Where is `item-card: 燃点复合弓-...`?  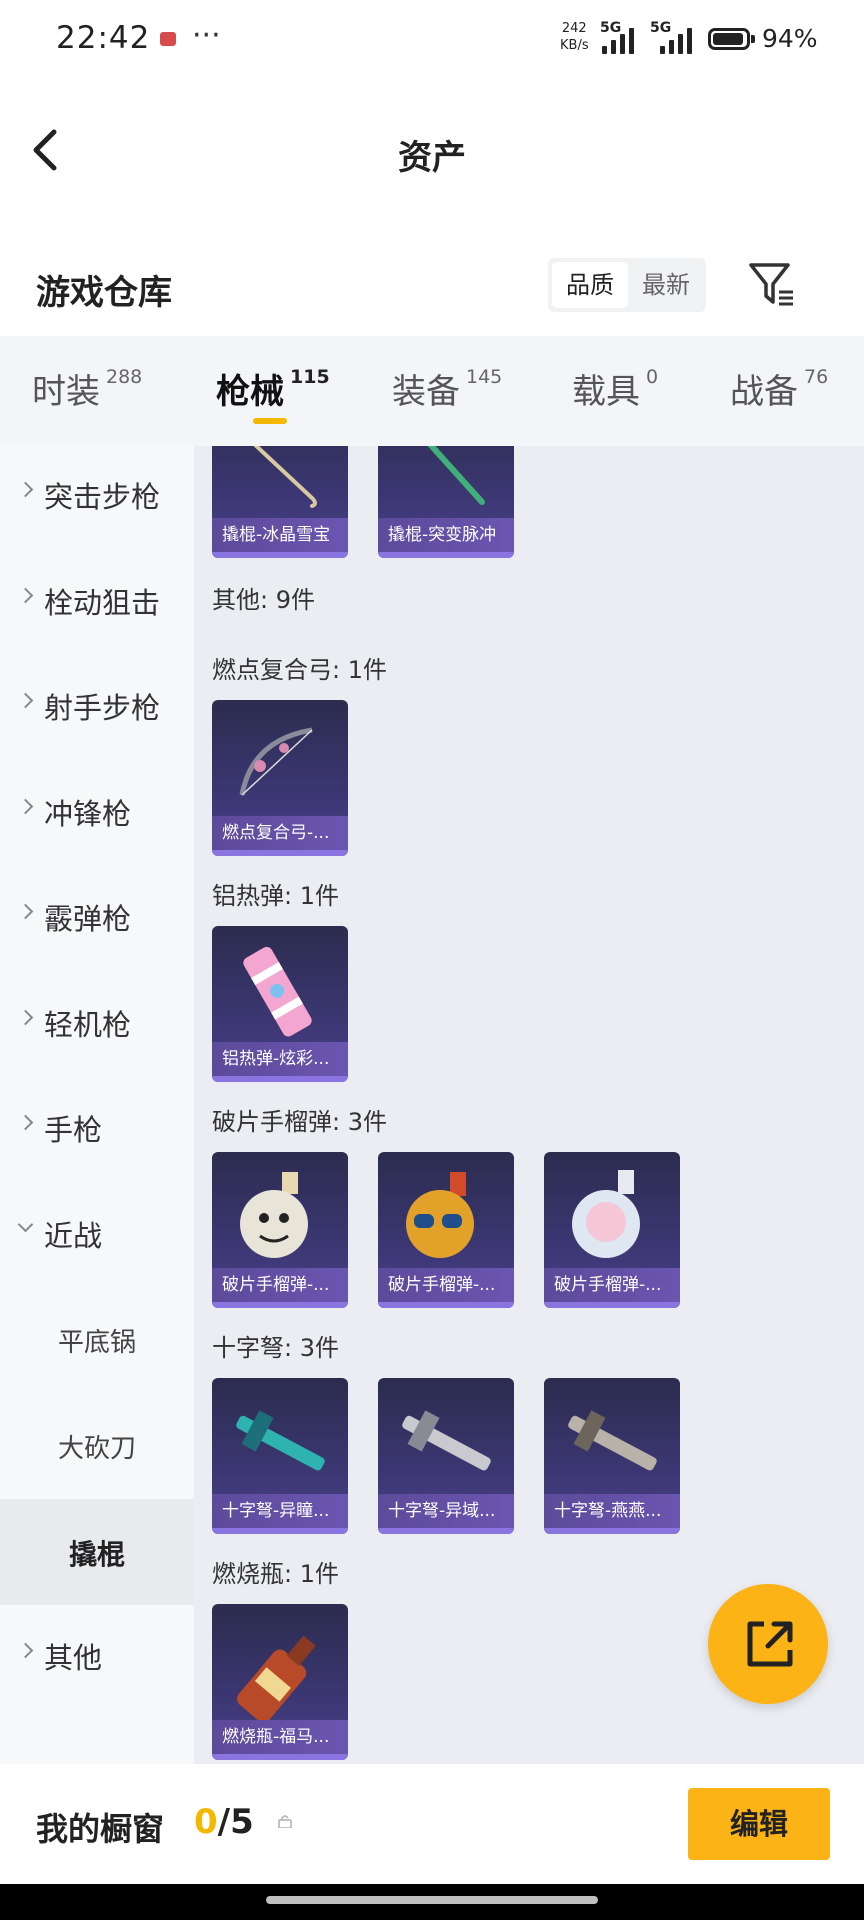
item-card: 燃点复合弓-... is located at coordinates (280, 778).